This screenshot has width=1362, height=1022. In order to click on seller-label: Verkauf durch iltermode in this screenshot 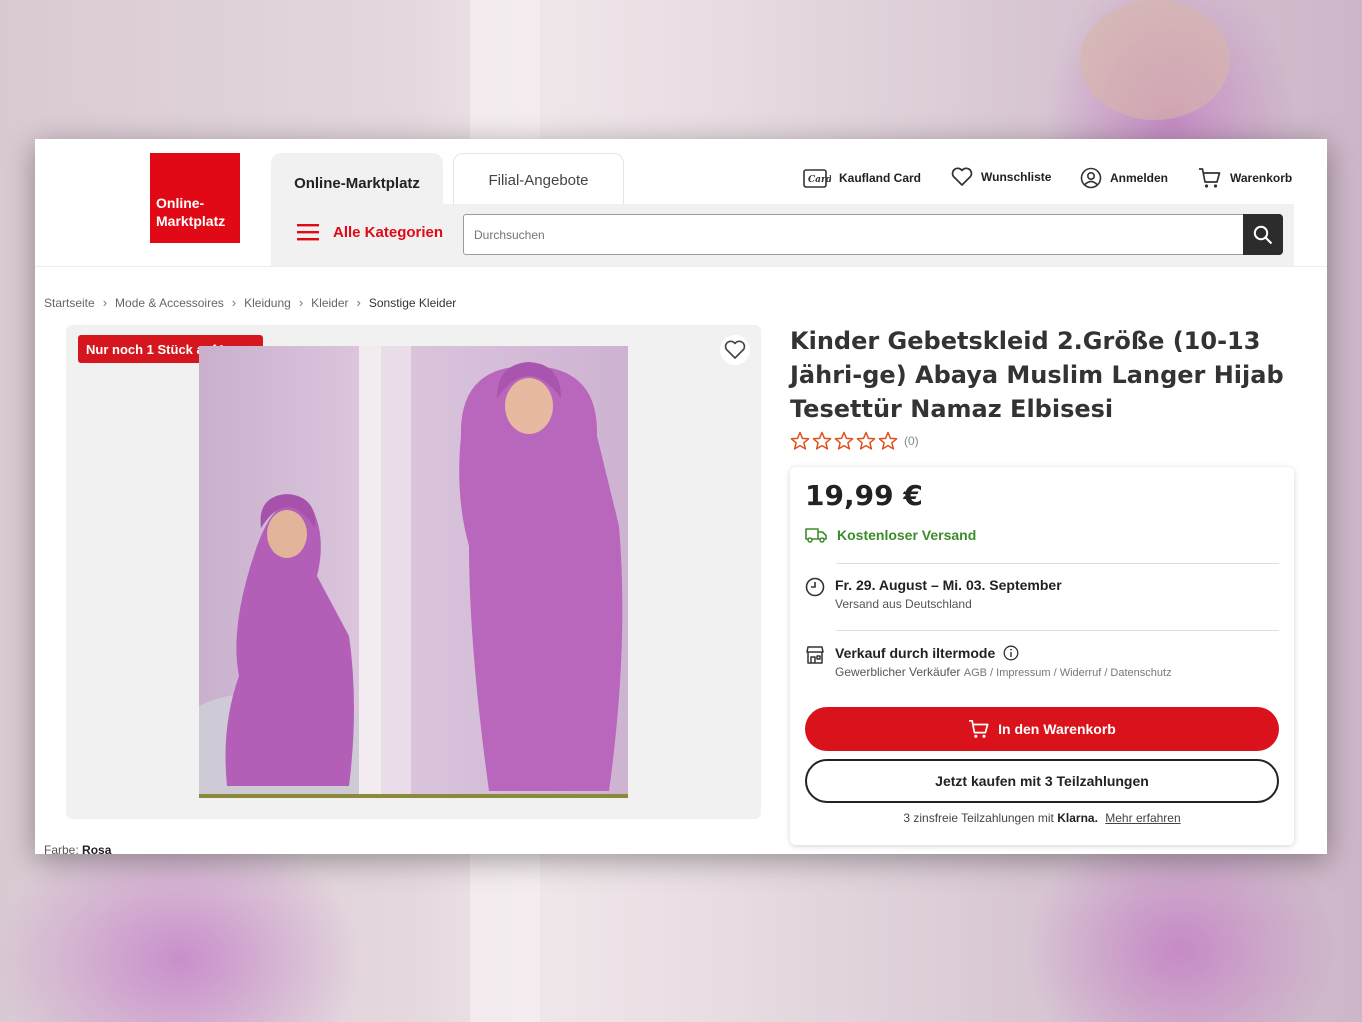, I will do `click(915, 653)`.